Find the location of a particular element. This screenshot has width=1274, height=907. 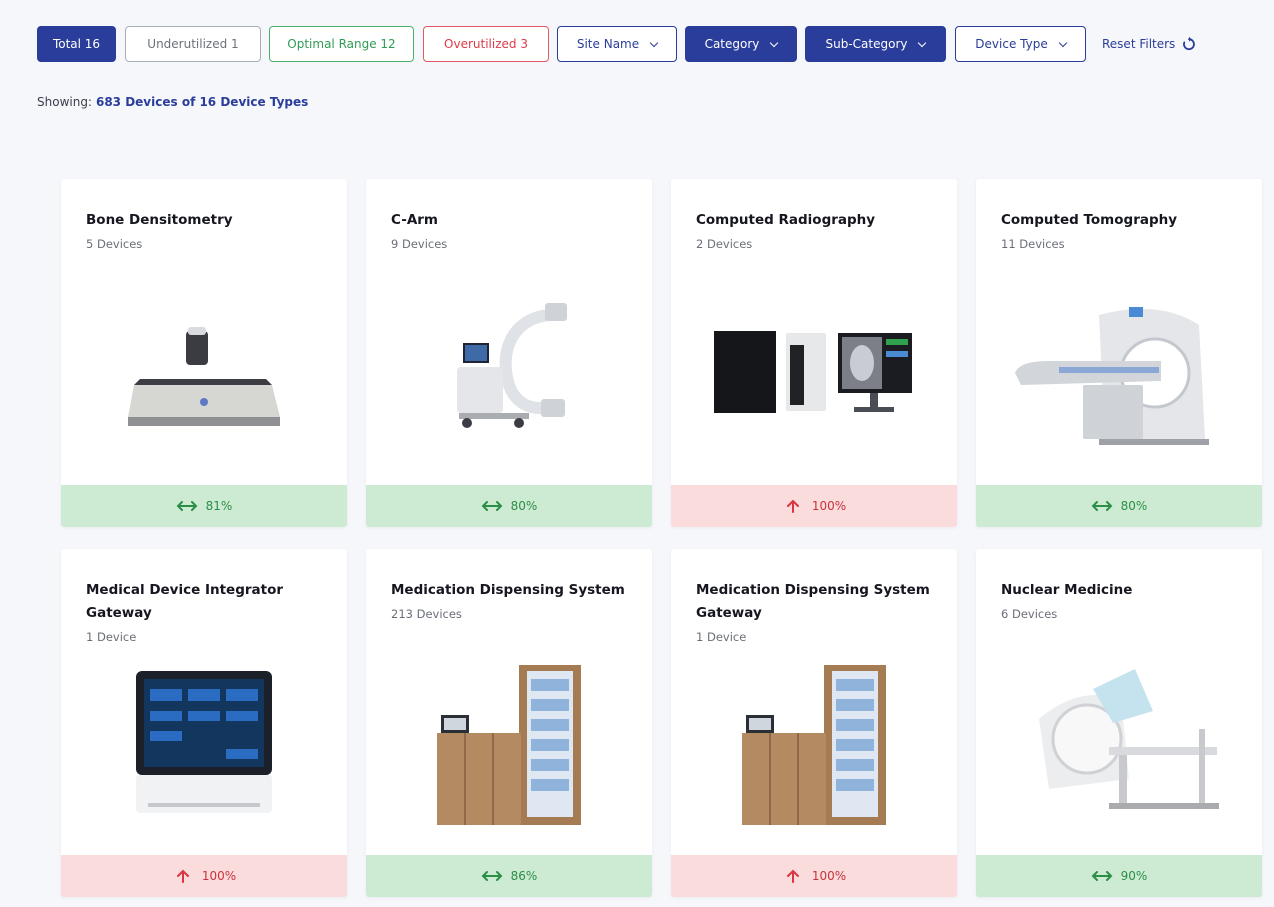

device-type-card: Computed Radiography 2 Devices 100% is located at coordinates (814, 353).